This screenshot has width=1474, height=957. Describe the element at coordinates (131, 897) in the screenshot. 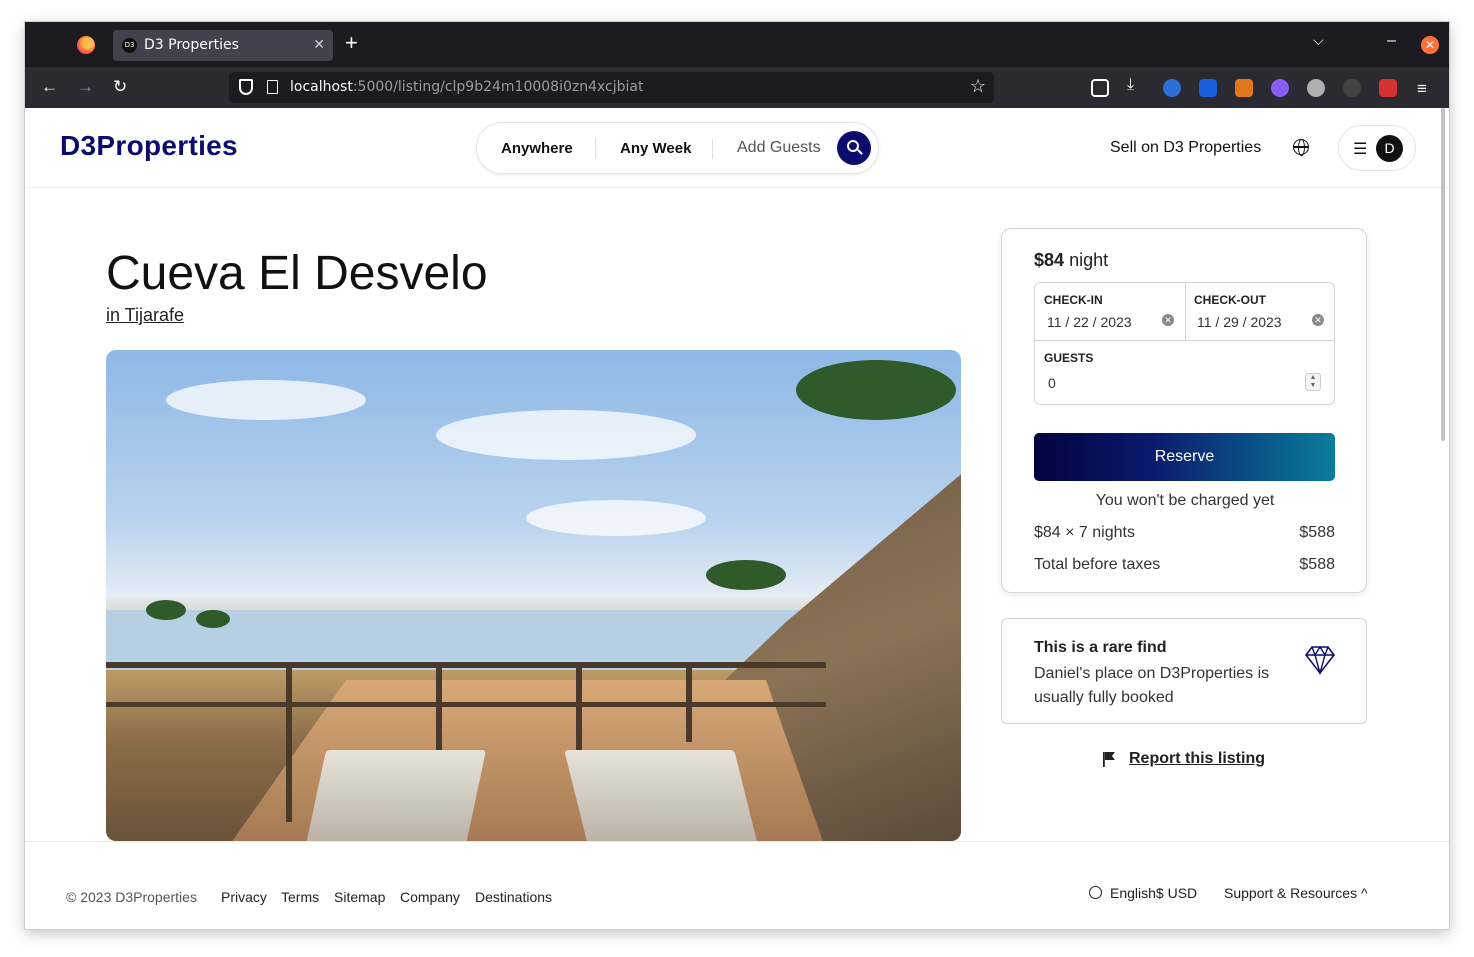

I see `copyright: © 2023 D3Properties` at that location.